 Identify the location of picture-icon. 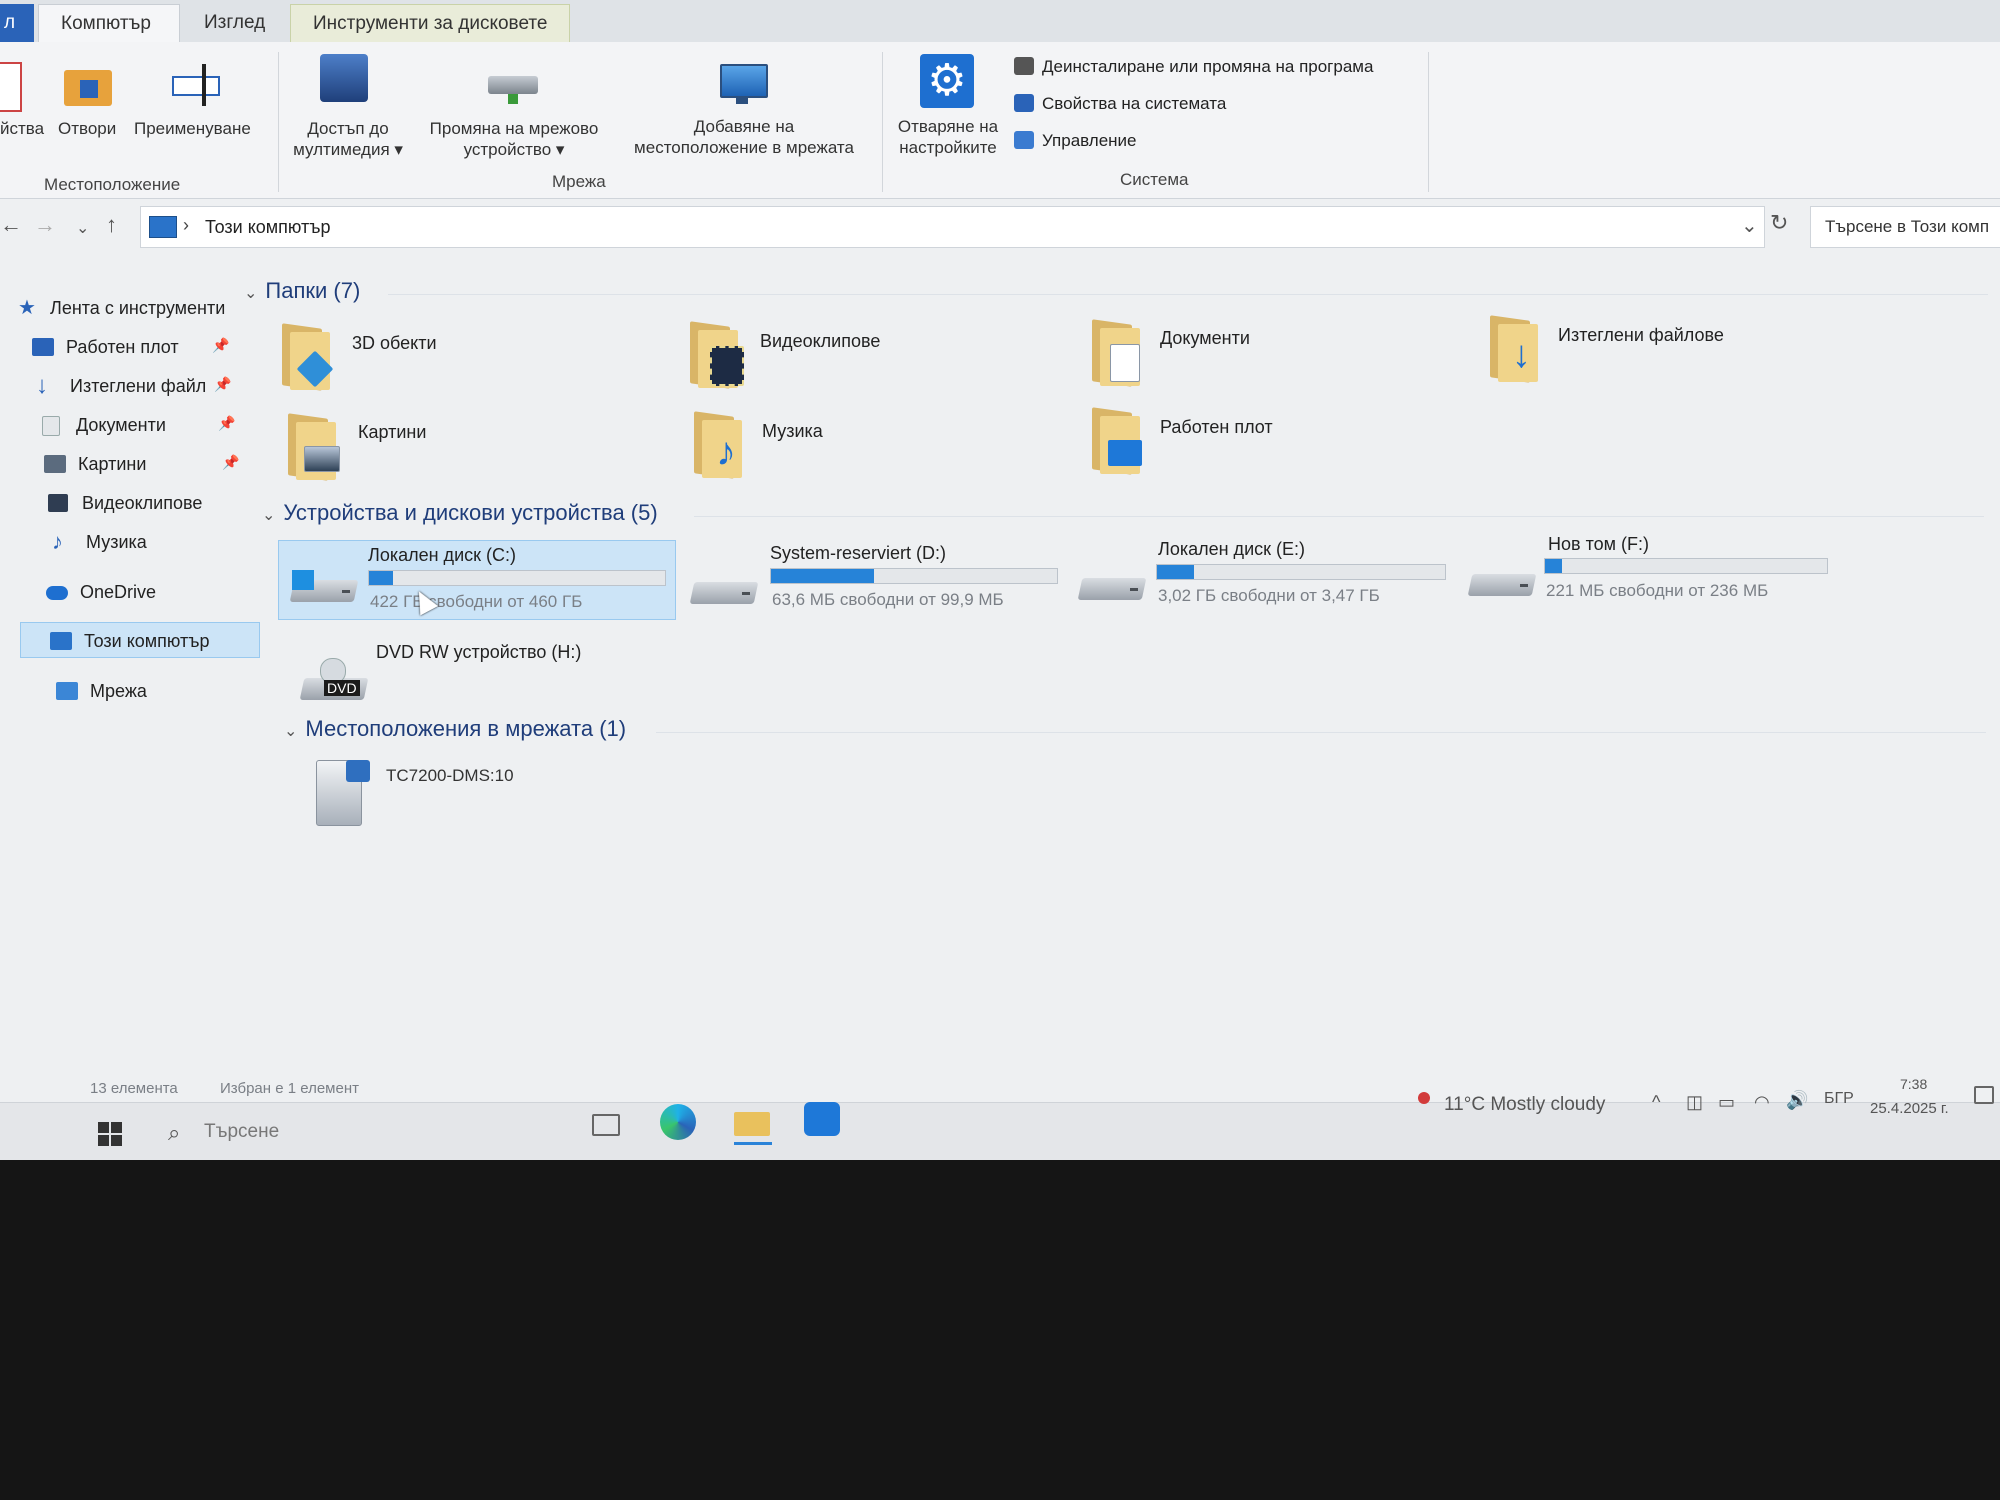
(55, 464).